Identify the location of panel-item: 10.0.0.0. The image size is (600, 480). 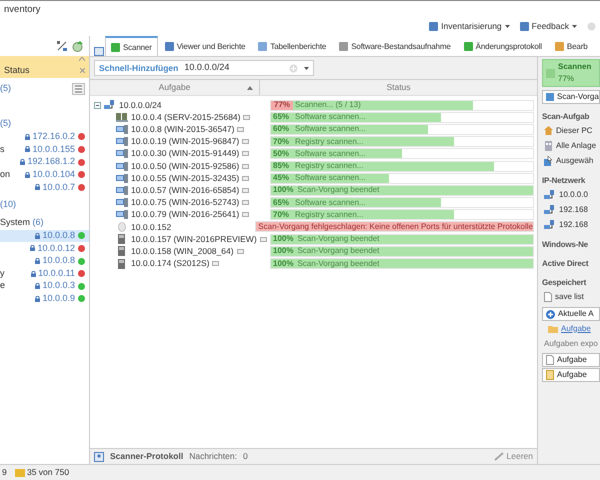
(571, 194).